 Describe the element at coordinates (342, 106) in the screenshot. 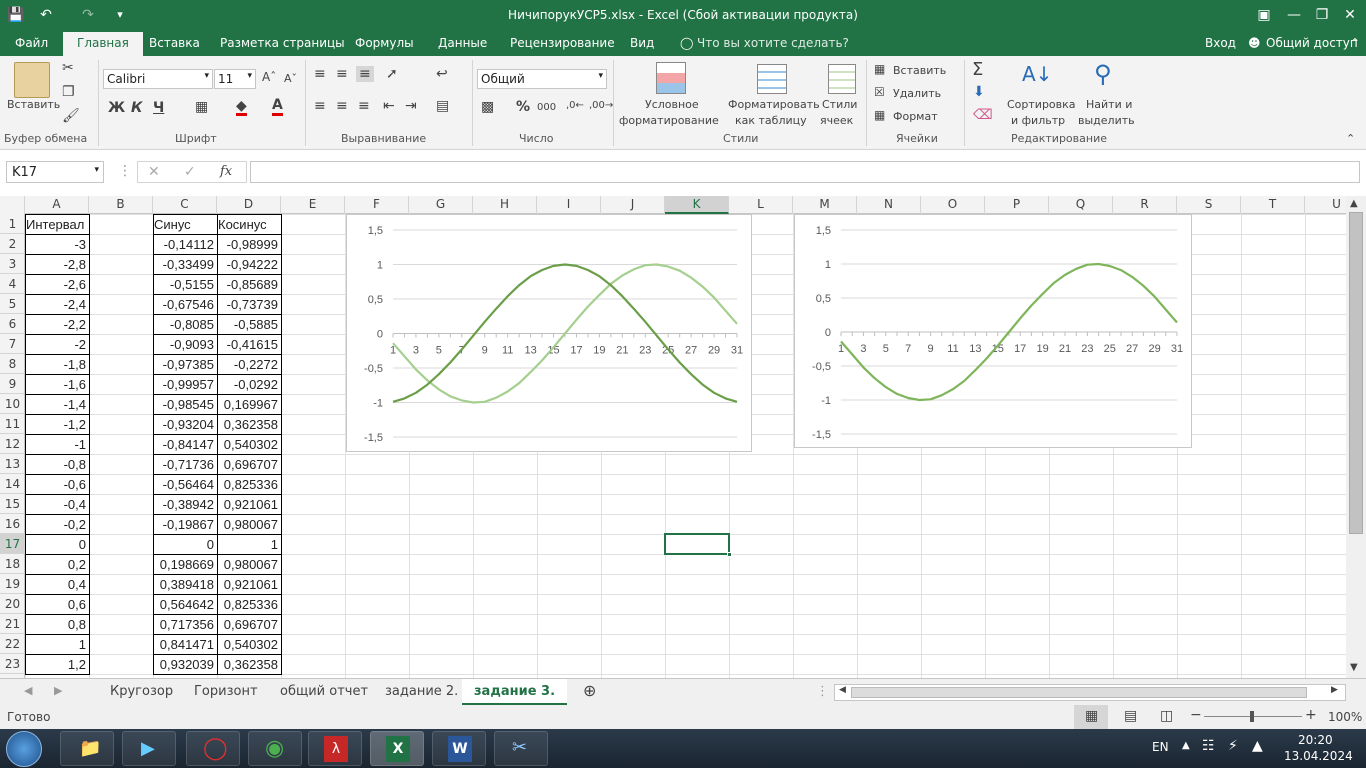

I see `align-center-icon: ≡` at that location.